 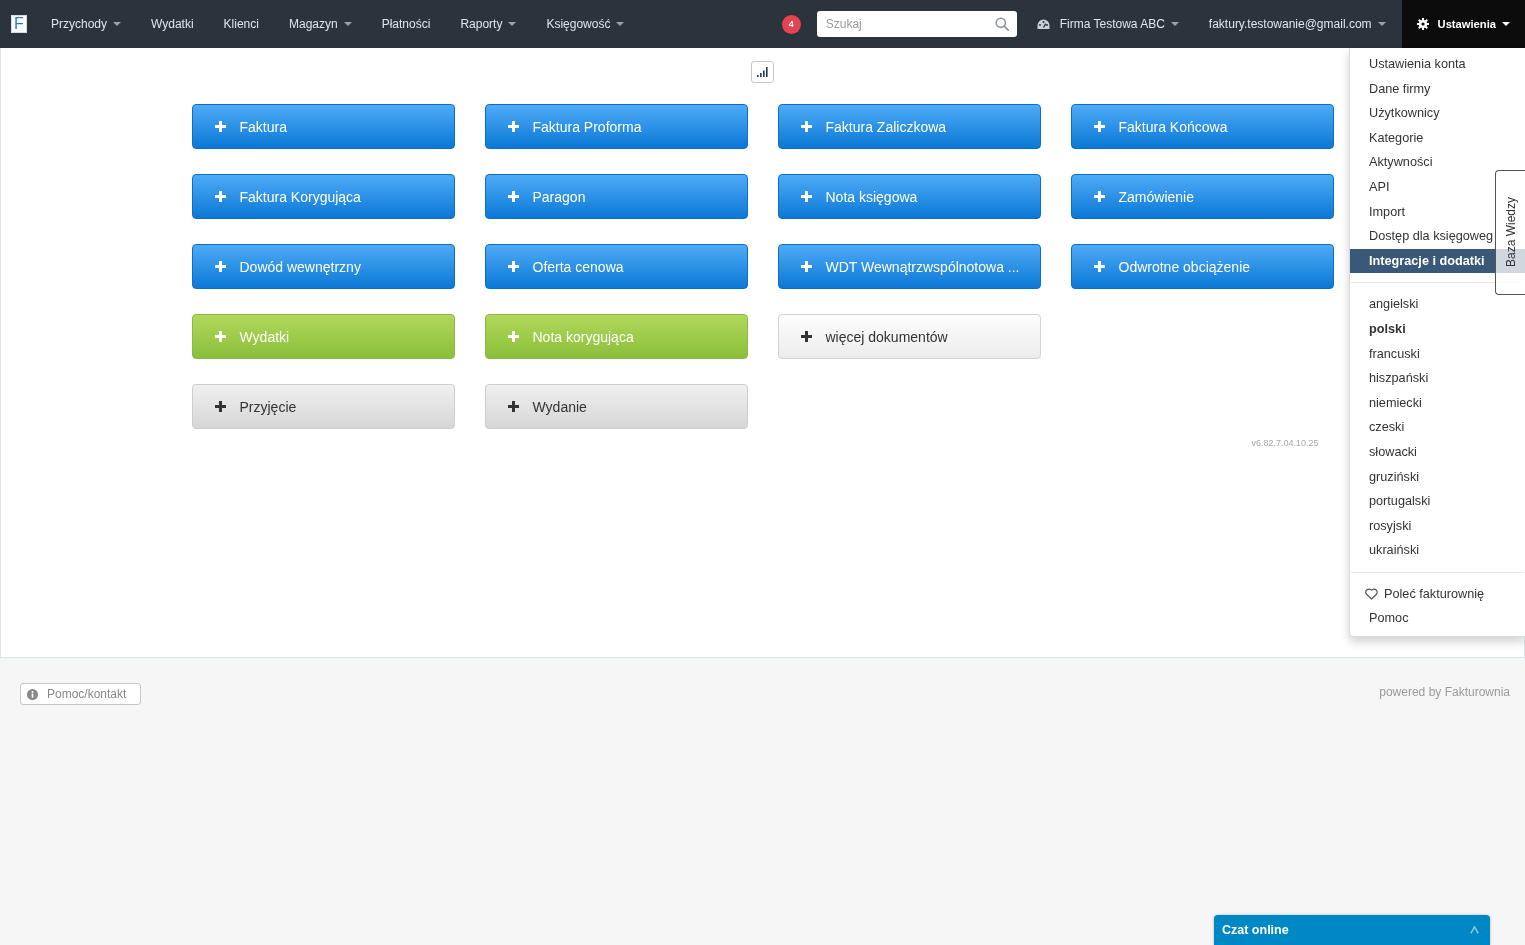 I want to click on nav-menu-item: Raporty, so click(x=488, y=24).